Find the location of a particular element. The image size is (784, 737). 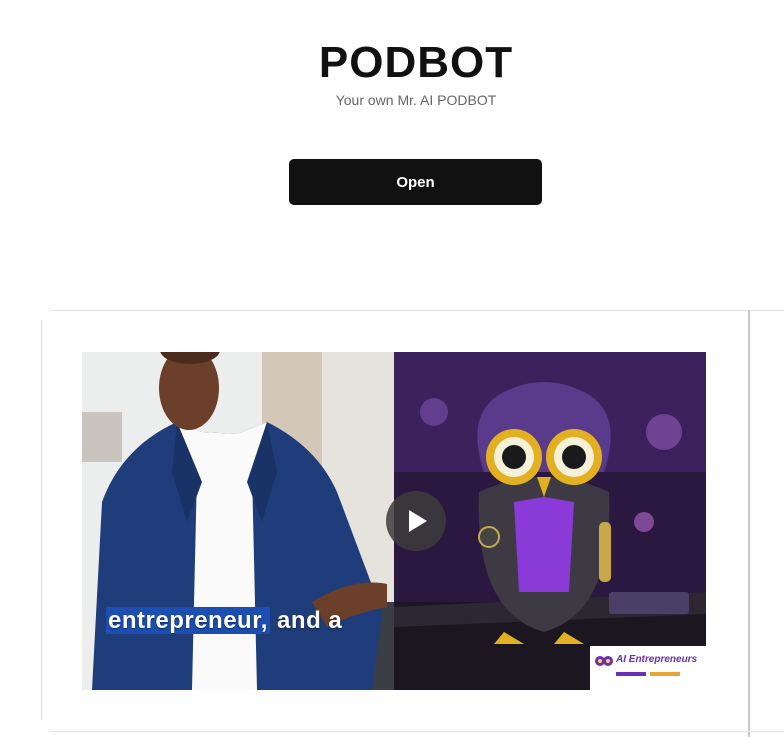

video-caption: entrepreneur, and a is located at coordinates (224, 621).